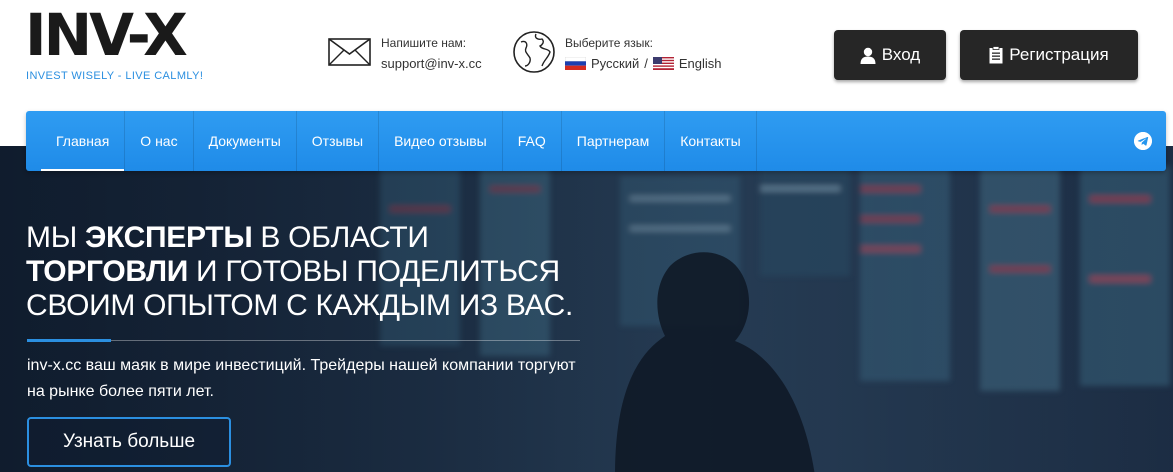  What do you see at coordinates (340, 237) in the screenshot?
I see `hero-title-part: В ОБЛАСТИ` at bounding box center [340, 237].